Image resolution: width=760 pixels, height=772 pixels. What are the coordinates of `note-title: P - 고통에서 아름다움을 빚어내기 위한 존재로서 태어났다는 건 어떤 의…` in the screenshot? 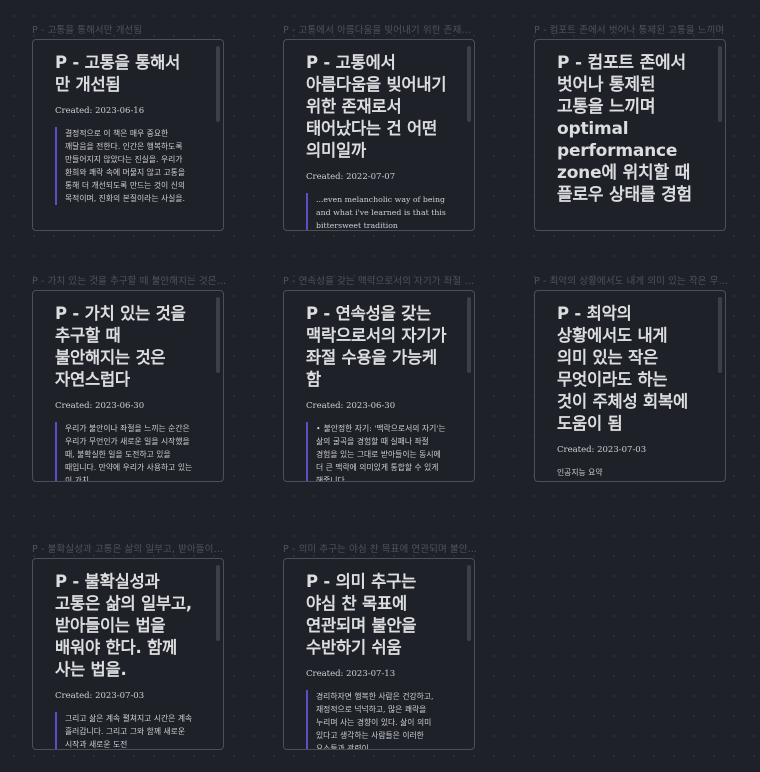 It's located at (376, 106).